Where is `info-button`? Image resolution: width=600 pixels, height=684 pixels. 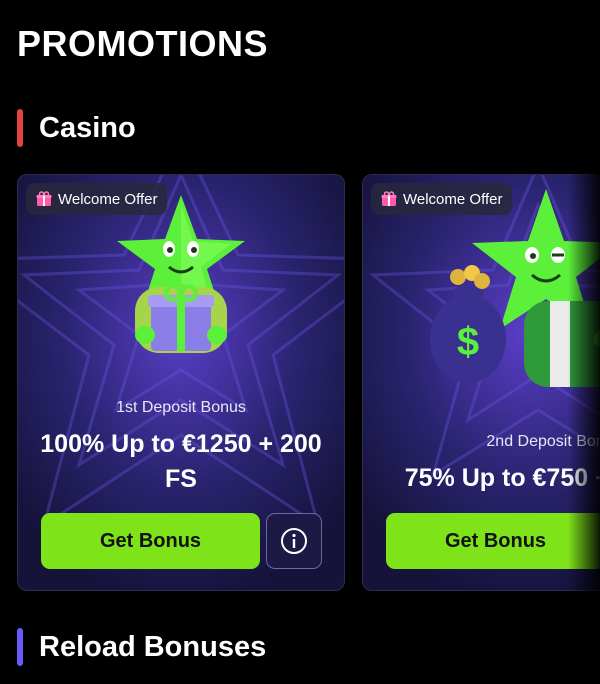
info-button is located at coordinates (294, 541).